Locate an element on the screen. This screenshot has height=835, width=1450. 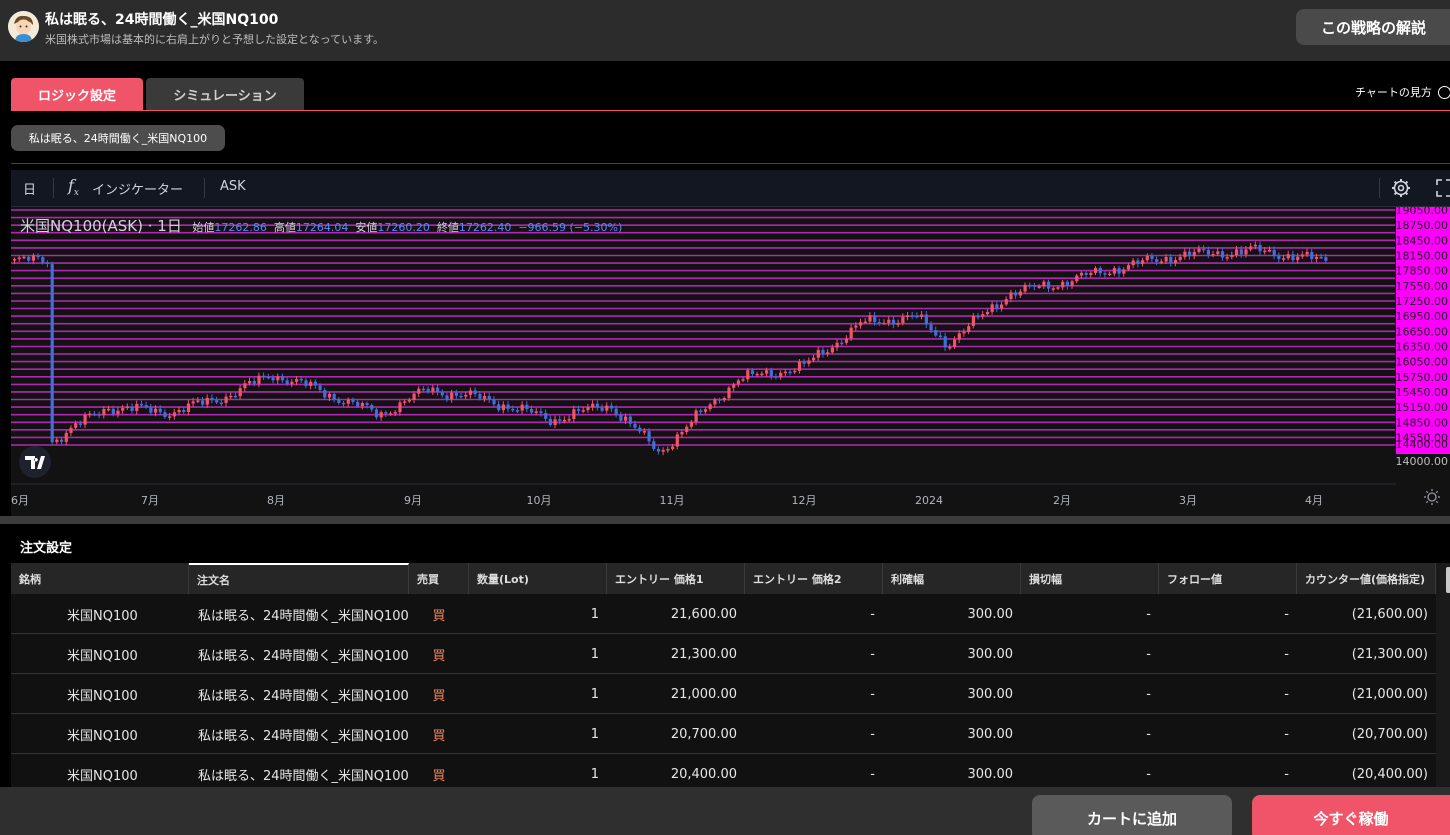
fullscreen-icon is located at coordinates (1443, 188).